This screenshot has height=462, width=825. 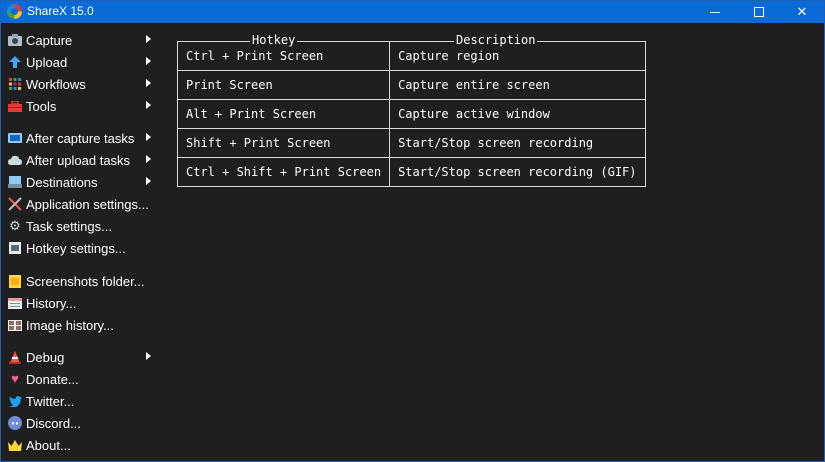 I want to click on minimize-icon, so click(x=715, y=12).